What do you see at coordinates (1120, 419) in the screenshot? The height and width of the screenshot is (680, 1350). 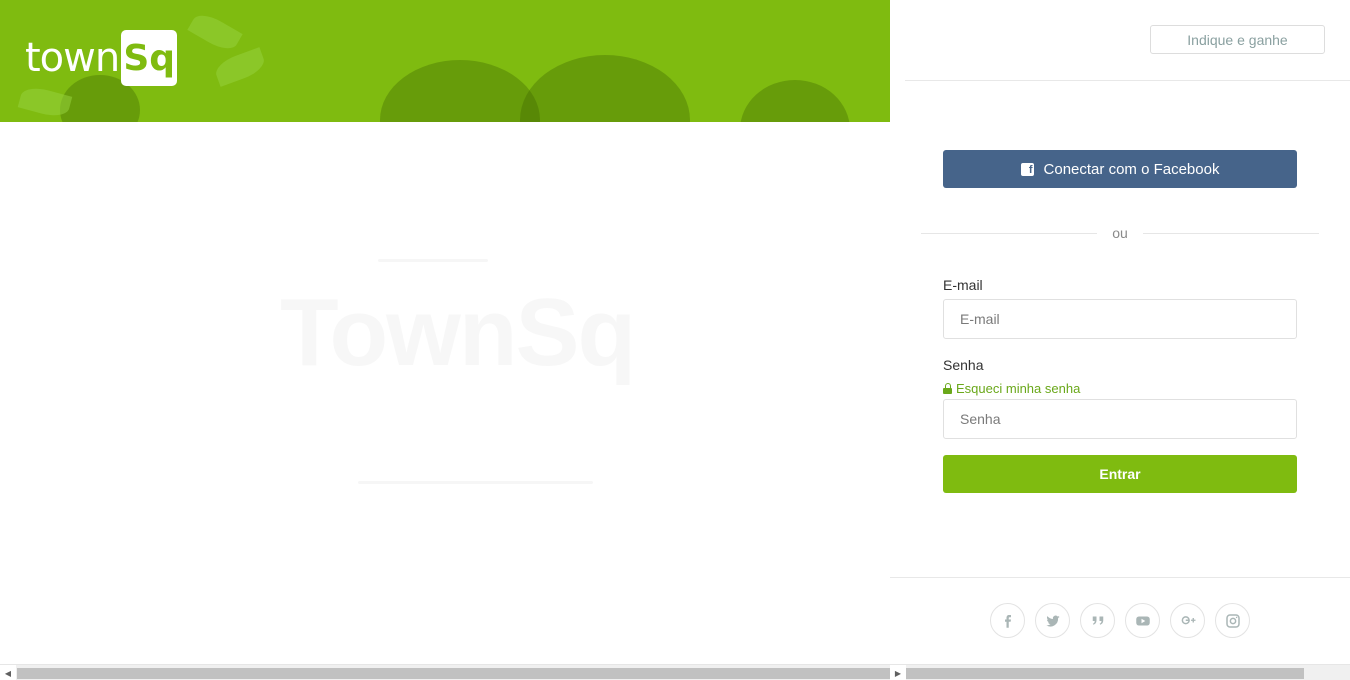 I see `password-input` at bounding box center [1120, 419].